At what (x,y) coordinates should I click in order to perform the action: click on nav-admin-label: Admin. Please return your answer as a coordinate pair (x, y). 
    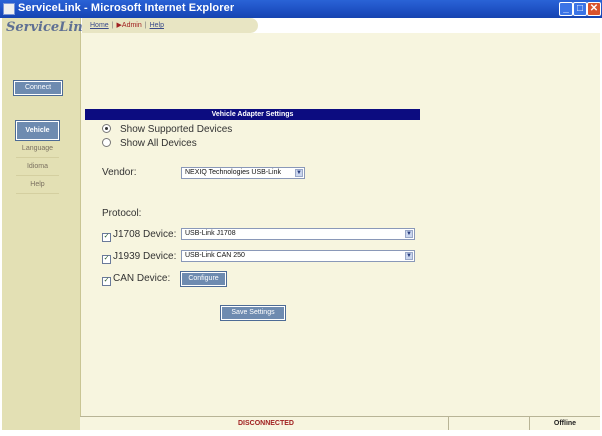
    Looking at the image, I should click on (131, 25).